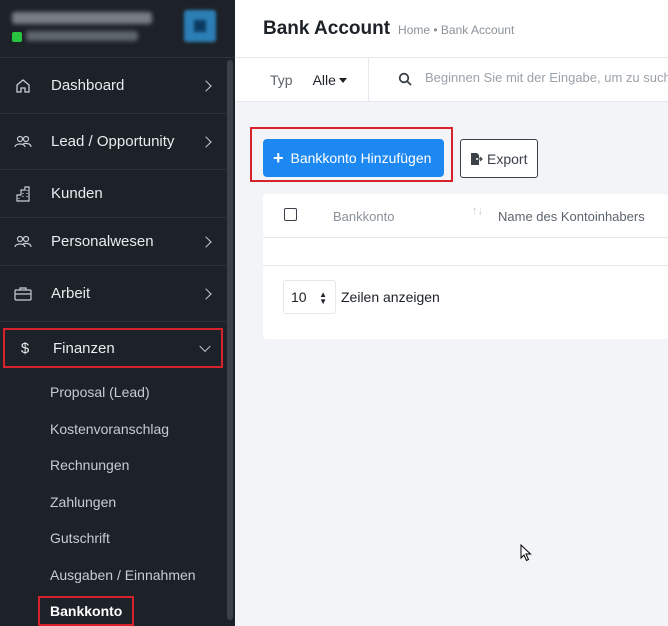 This screenshot has width=668, height=626. What do you see at coordinates (110, 428) in the screenshot?
I see `submenu-item-label: Kostenvoranschlag` at bounding box center [110, 428].